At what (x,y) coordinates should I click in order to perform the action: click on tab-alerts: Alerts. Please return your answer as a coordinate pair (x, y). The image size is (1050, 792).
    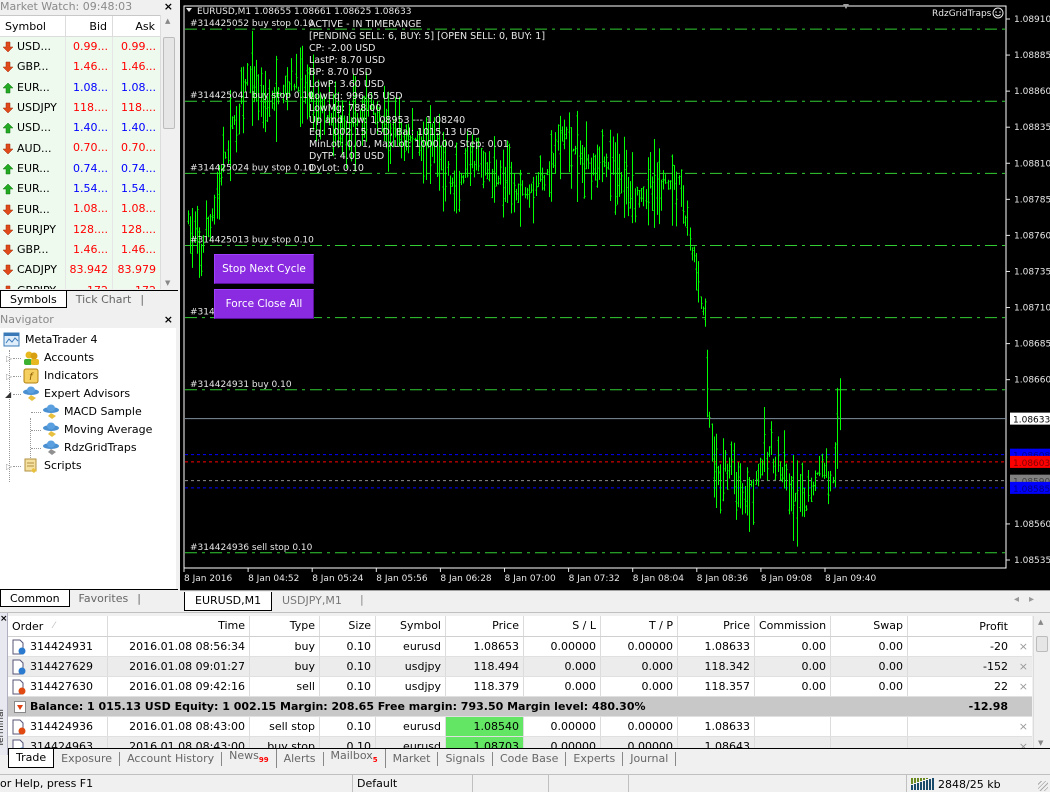
    Looking at the image, I should click on (300, 758).